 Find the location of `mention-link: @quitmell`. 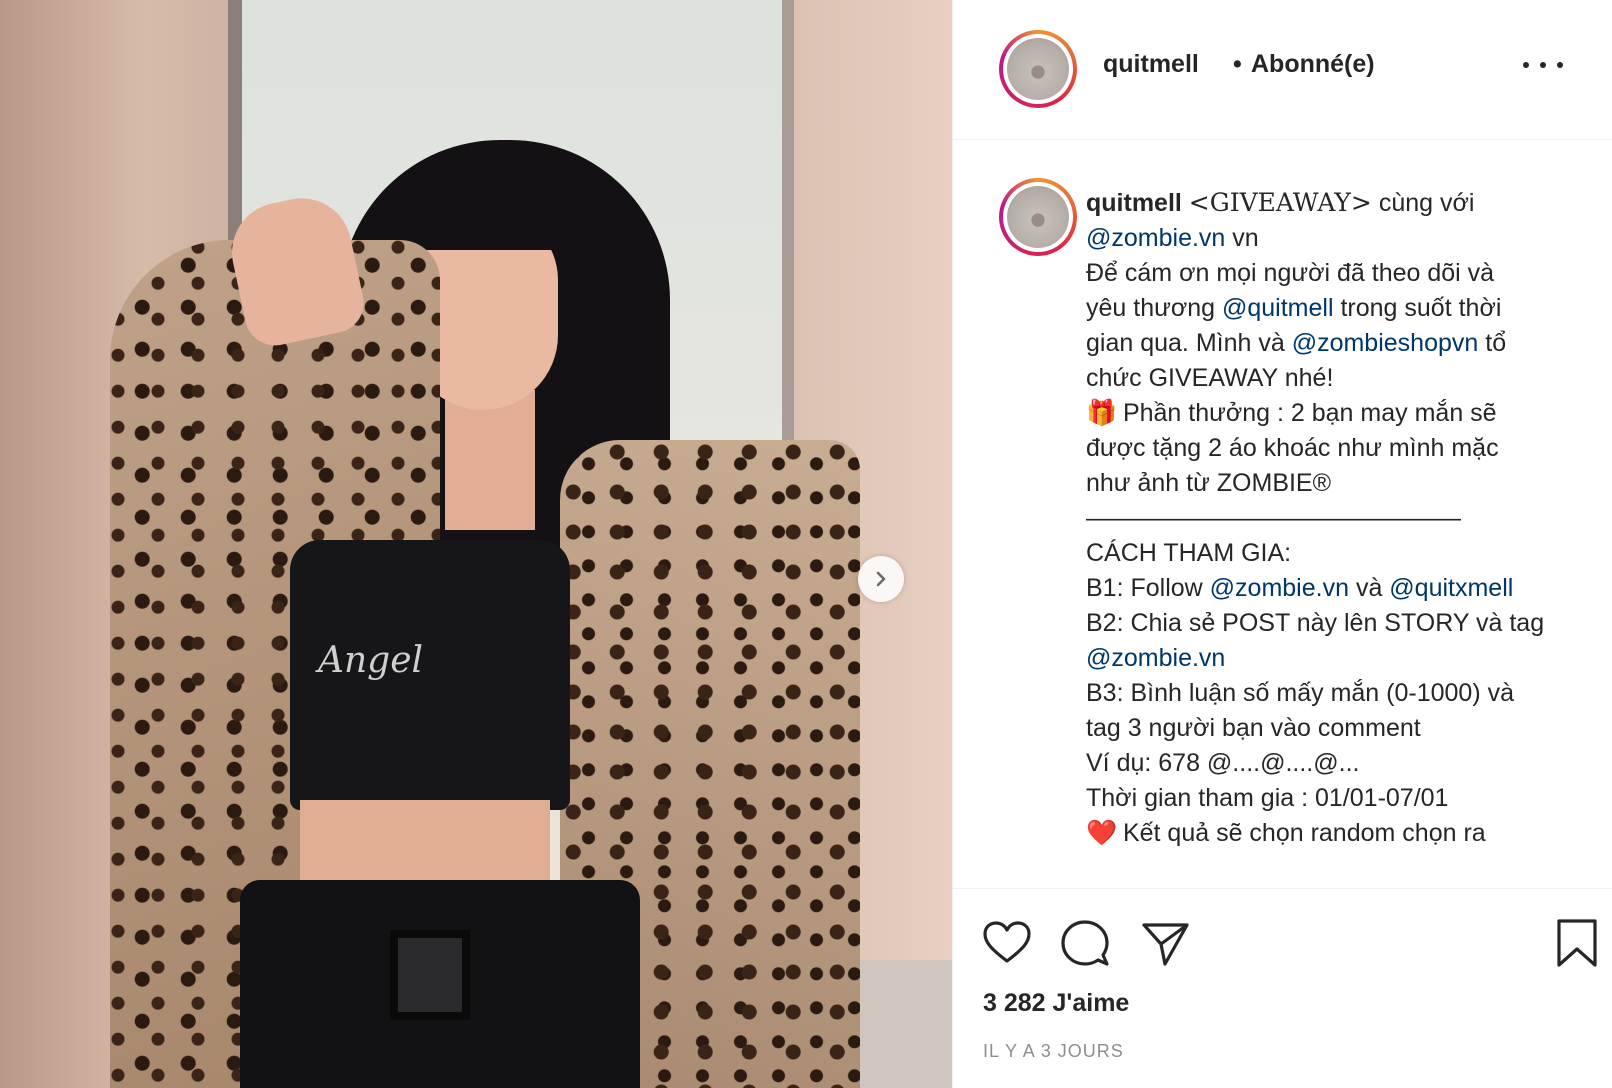

mention-link: @quitmell is located at coordinates (1278, 308).